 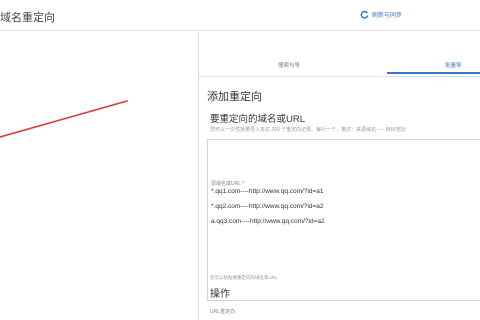 What do you see at coordinates (433, 73) in the screenshot?
I see `active-tab-indicator` at bounding box center [433, 73].